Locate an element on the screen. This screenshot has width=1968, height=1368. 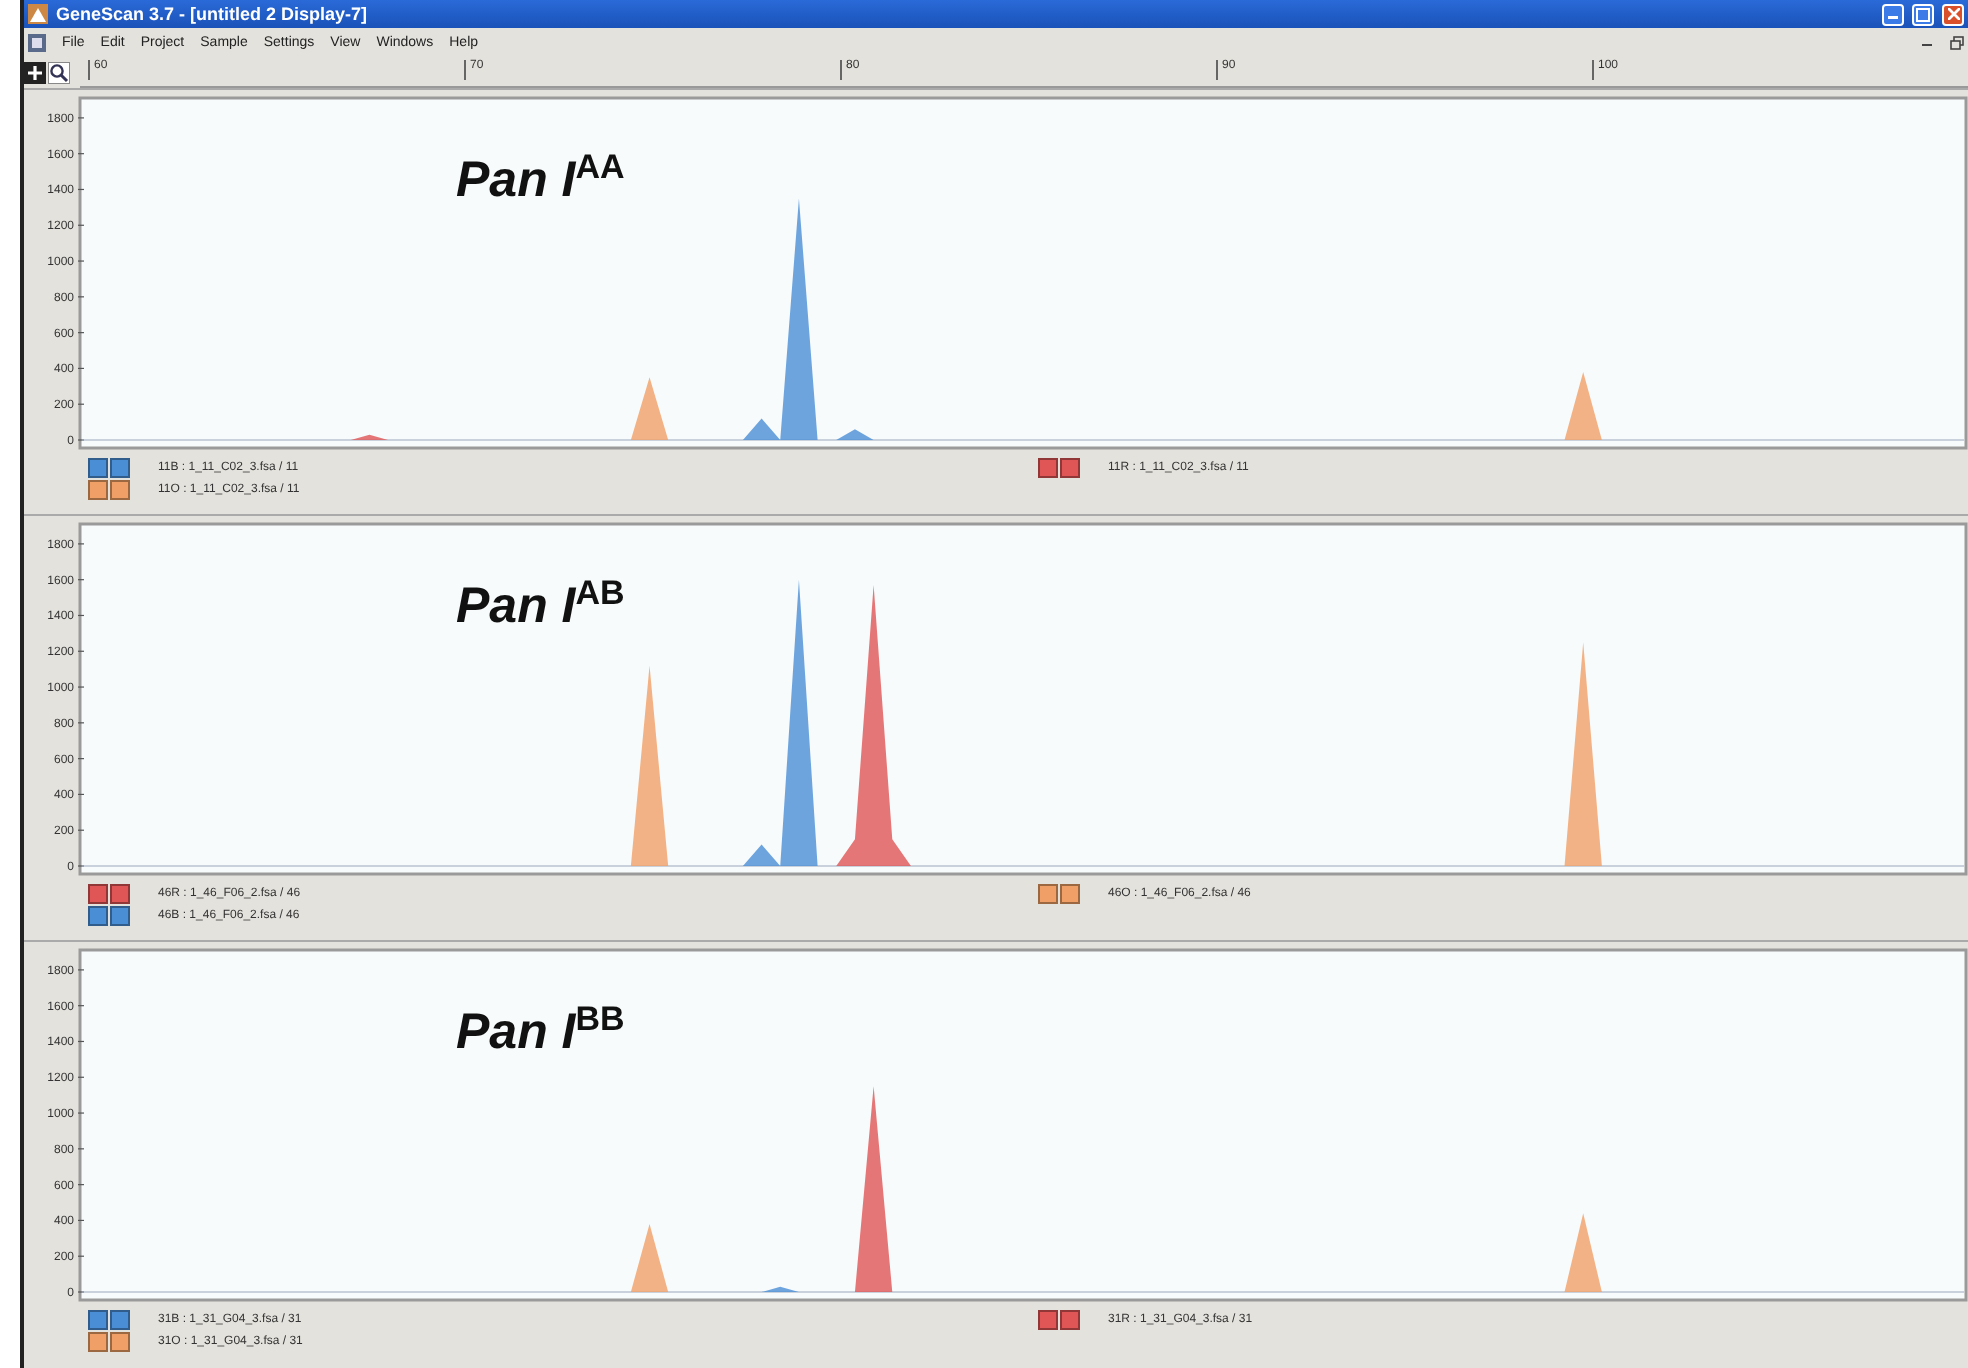
document-icon is located at coordinates (37, 42).